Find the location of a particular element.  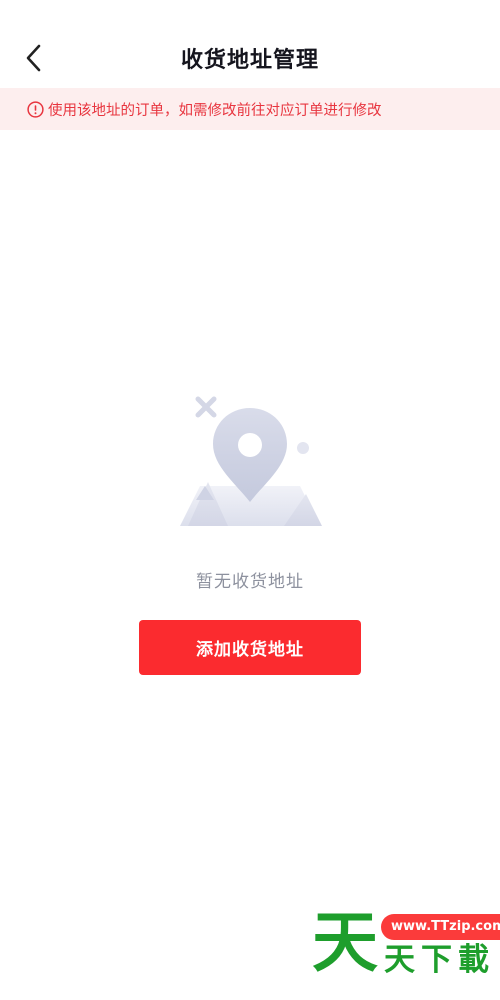

notice-bar: 使用该地址的订单，如需修改前往对应订单进行修改 is located at coordinates (250, 109).